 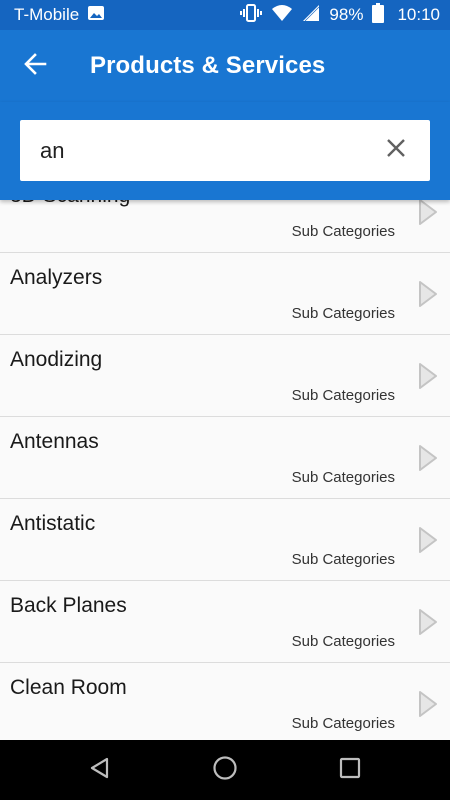 I want to click on image-icon, so click(x=96, y=15).